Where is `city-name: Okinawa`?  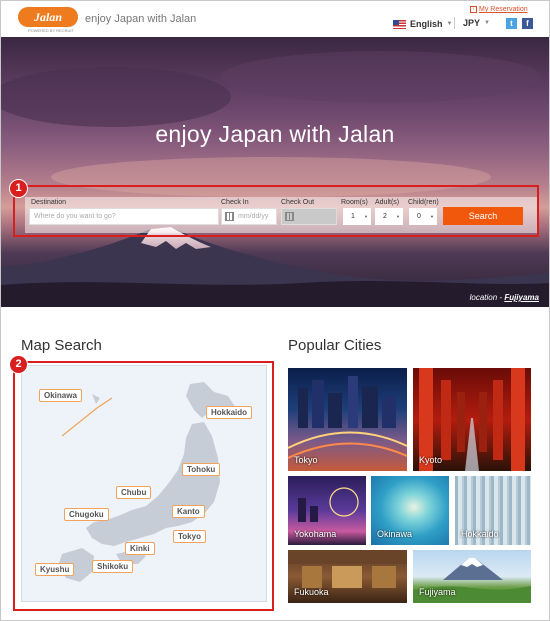
city-name: Okinawa is located at coordinates (395, 534).